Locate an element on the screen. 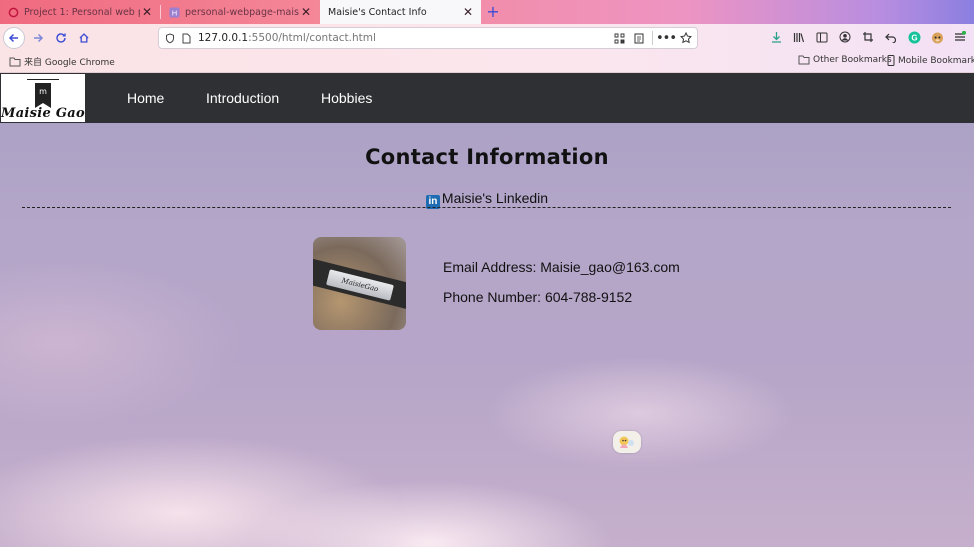 The height and width of the screenshot is (547, 974). arrow-left-icon is located at coordinates (13, 38).